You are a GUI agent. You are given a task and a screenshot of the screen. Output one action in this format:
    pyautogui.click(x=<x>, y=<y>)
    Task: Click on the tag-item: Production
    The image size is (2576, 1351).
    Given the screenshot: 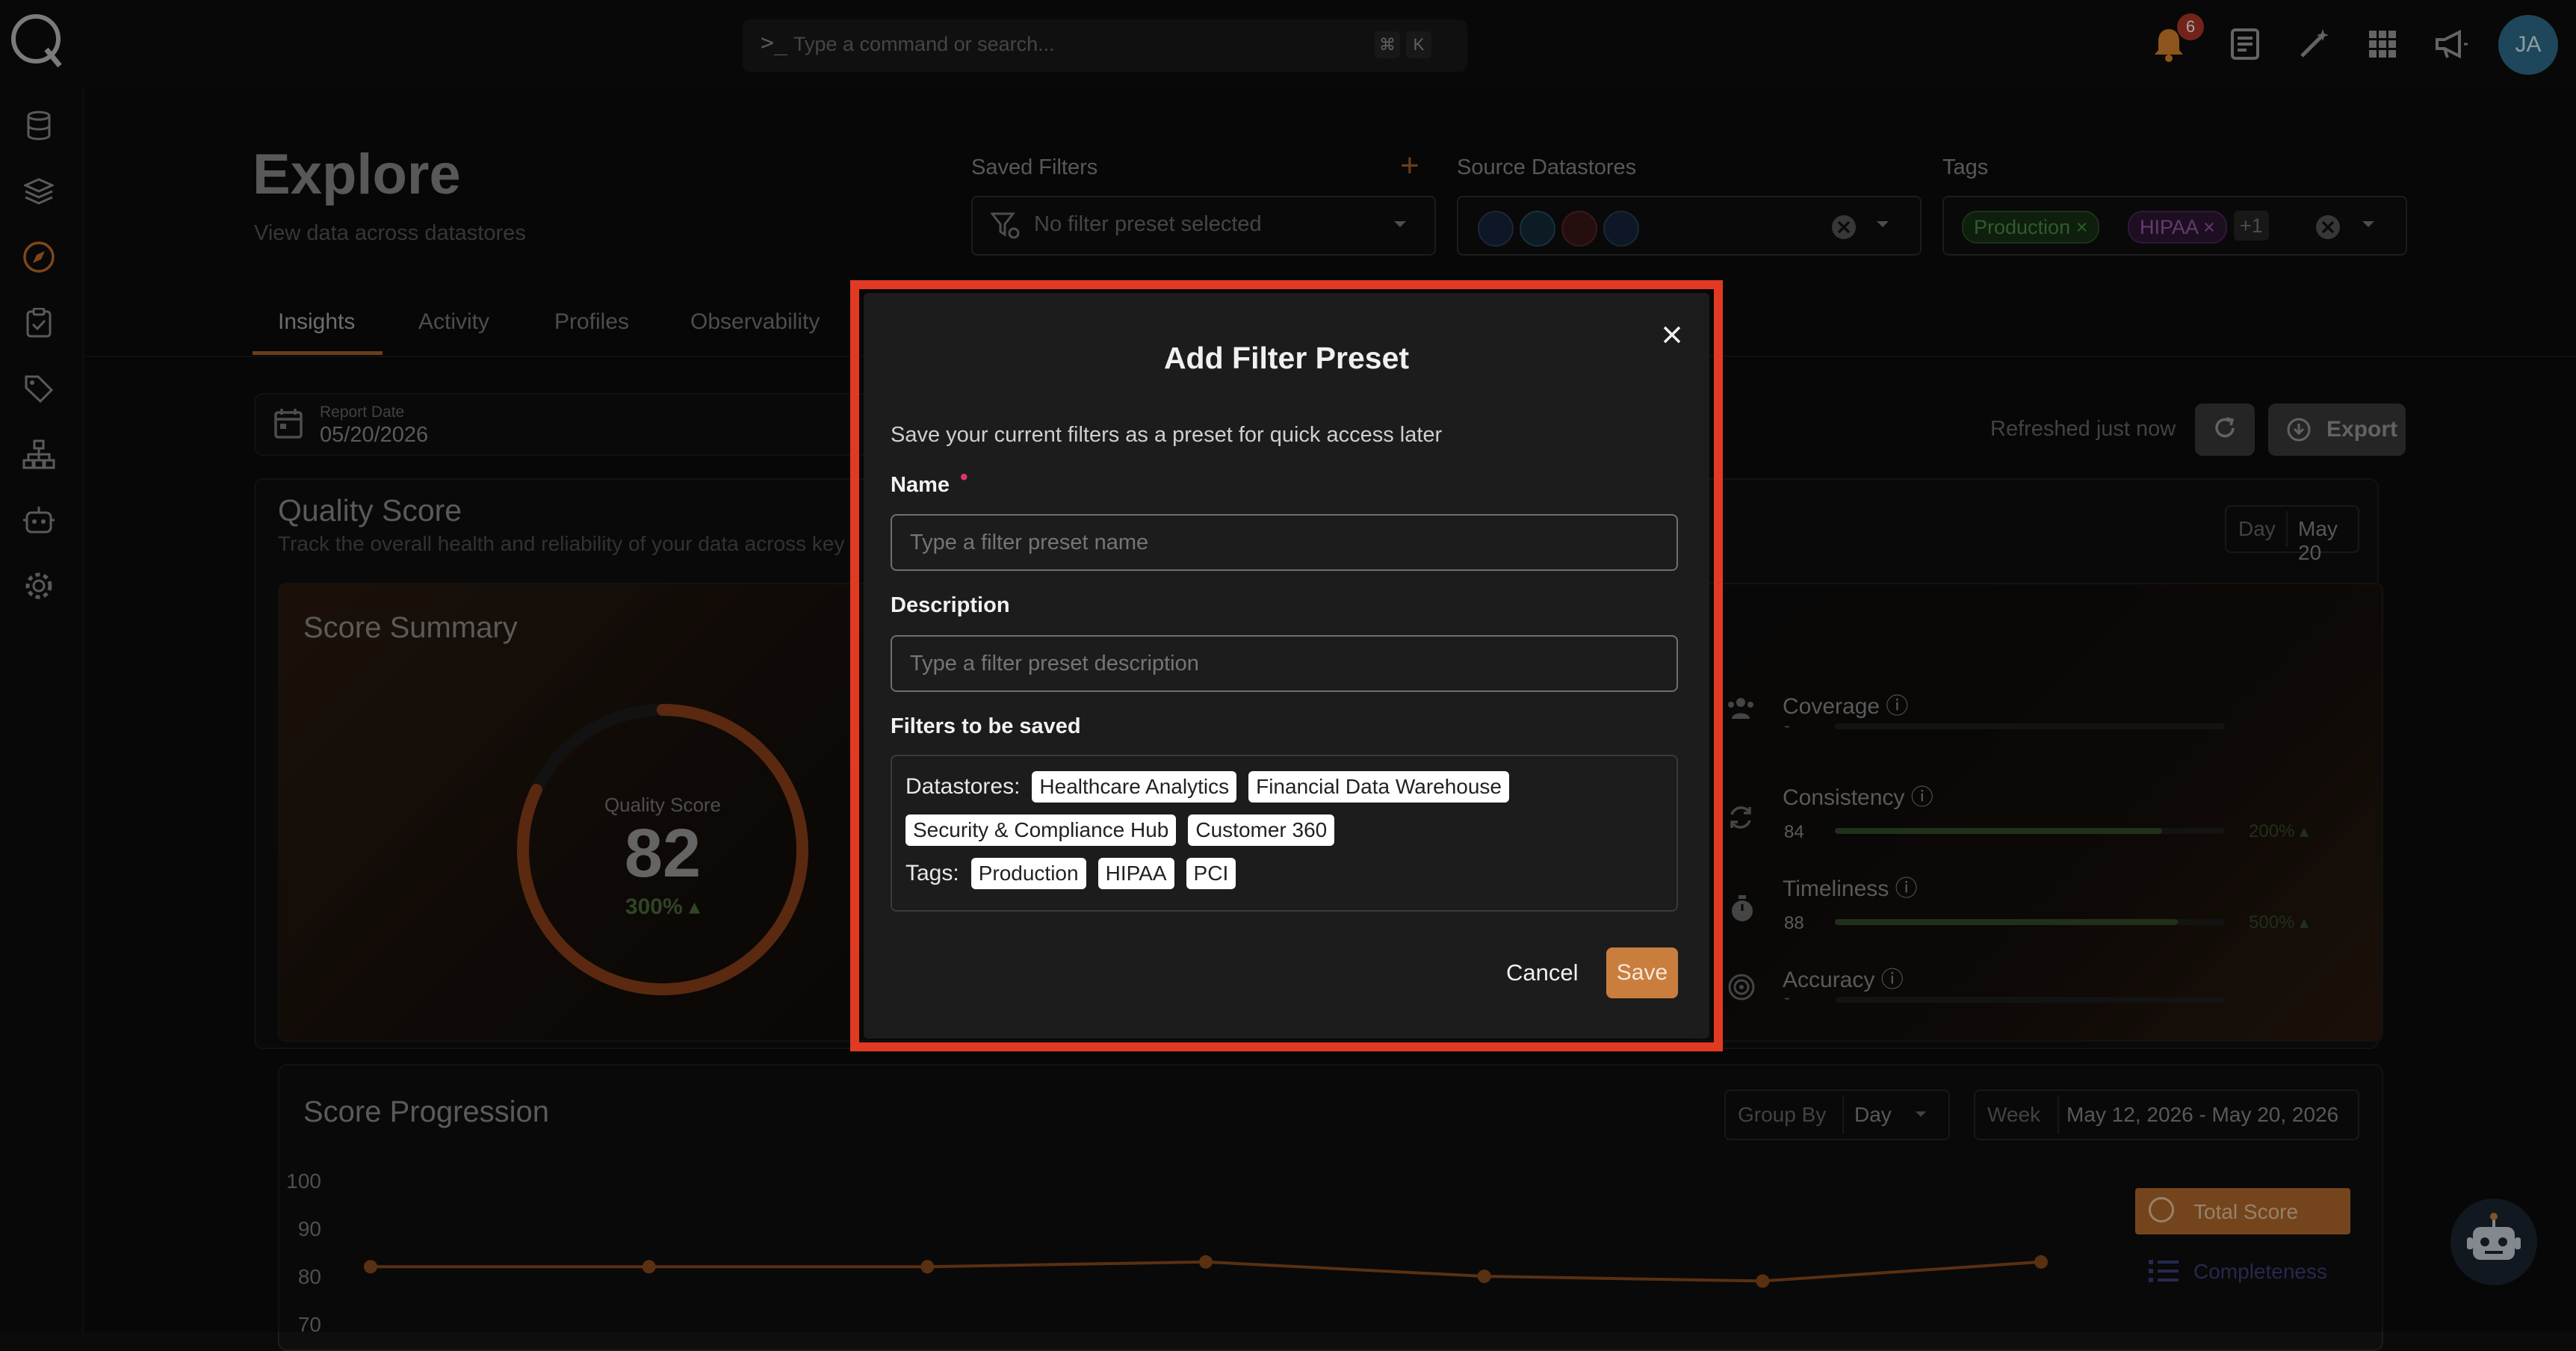 What is the action you would take?
    pyautogui.click(x=1028, y=874)
    